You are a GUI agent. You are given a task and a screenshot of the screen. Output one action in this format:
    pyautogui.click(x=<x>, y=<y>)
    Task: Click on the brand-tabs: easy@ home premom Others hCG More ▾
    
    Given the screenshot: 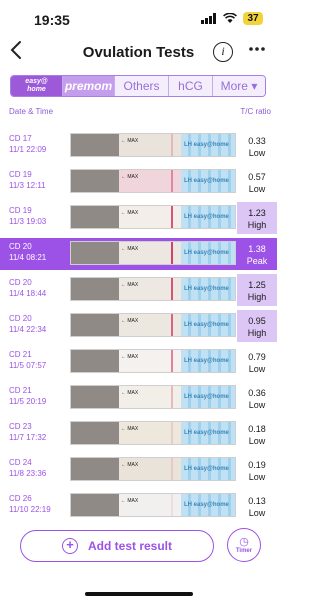 What is the action you would take?
    pyautogui.click(x=138, y=86)
    